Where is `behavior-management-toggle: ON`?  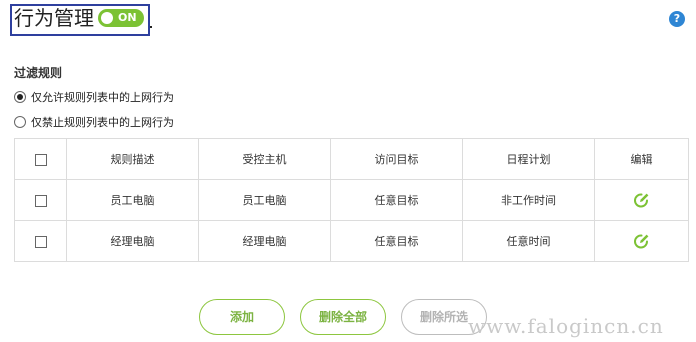 behavior-management-toggle: ON is located at coordinates (121, 18).